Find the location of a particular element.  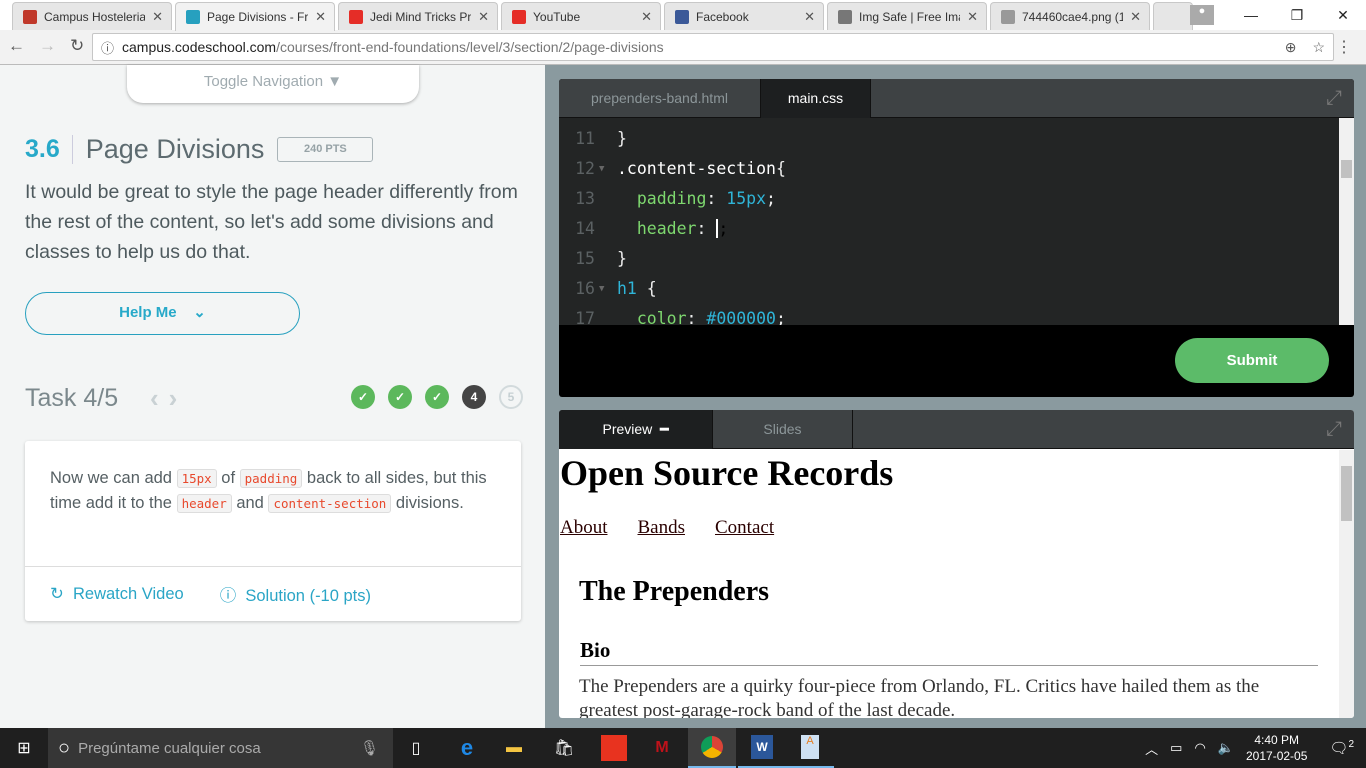

help-me-button: Help Me ⌄ is located at coordinates (162, 313).